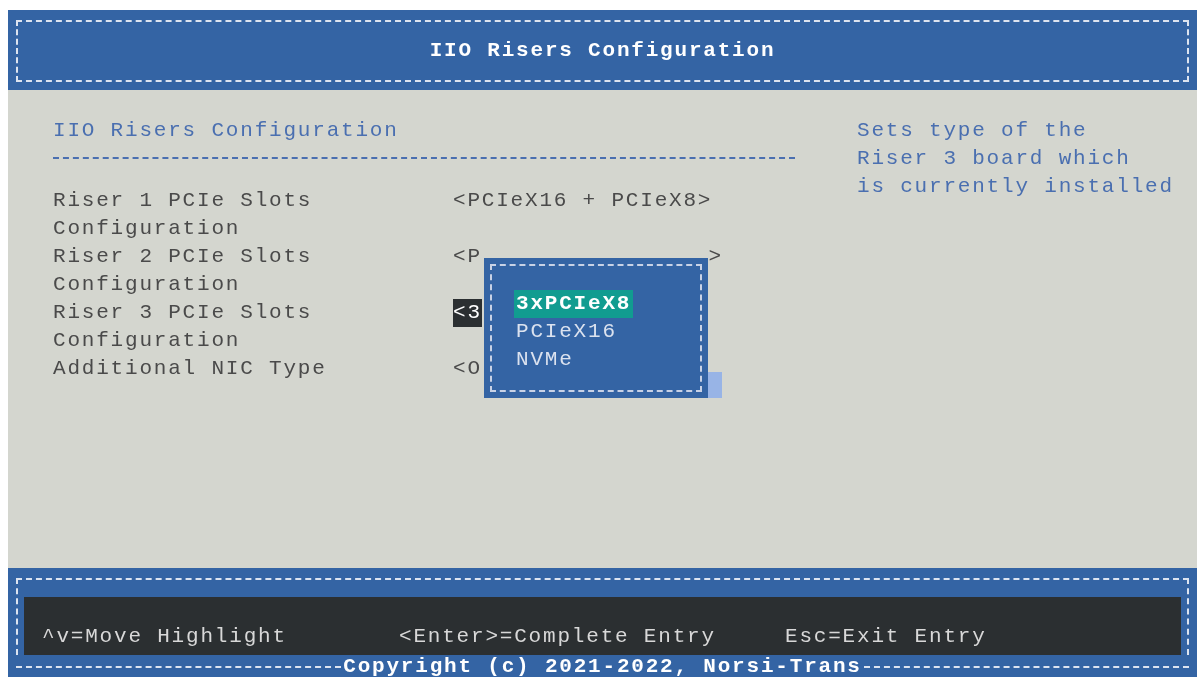 The height and width of the screenshot is (677, 1201). What do you see at coordinates (558, 637) in the screenshot?
I see `key-hint: <Enter>=Complete Entry` at bounding box center [558, 637].